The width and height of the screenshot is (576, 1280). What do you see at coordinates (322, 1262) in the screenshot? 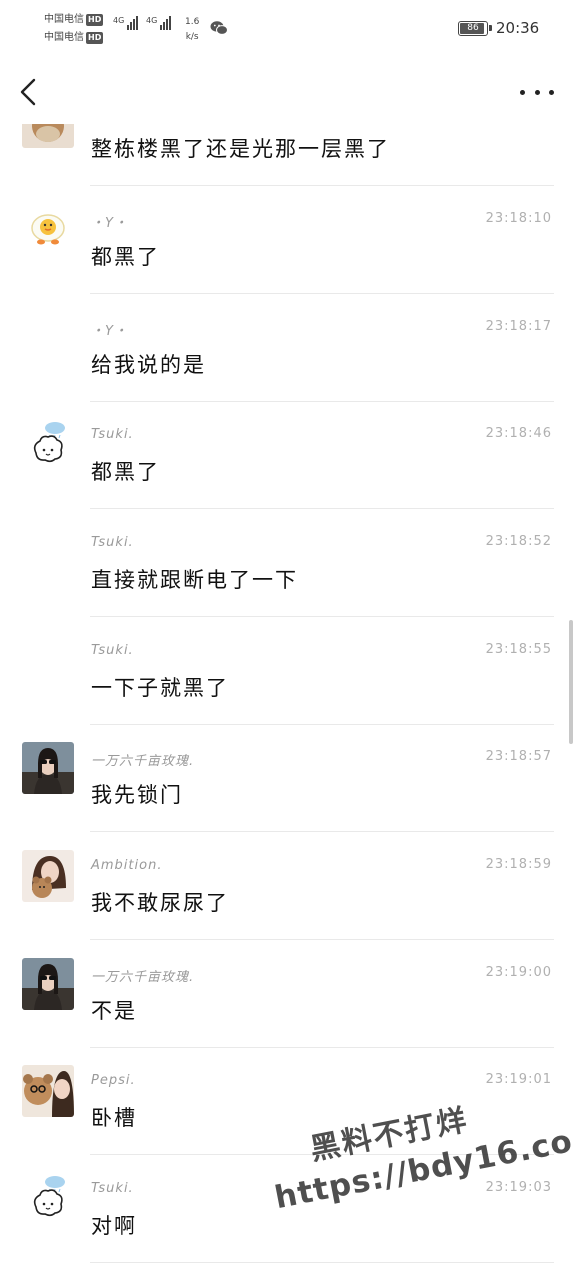
I see `divider` at bounding box center [322, 1262].